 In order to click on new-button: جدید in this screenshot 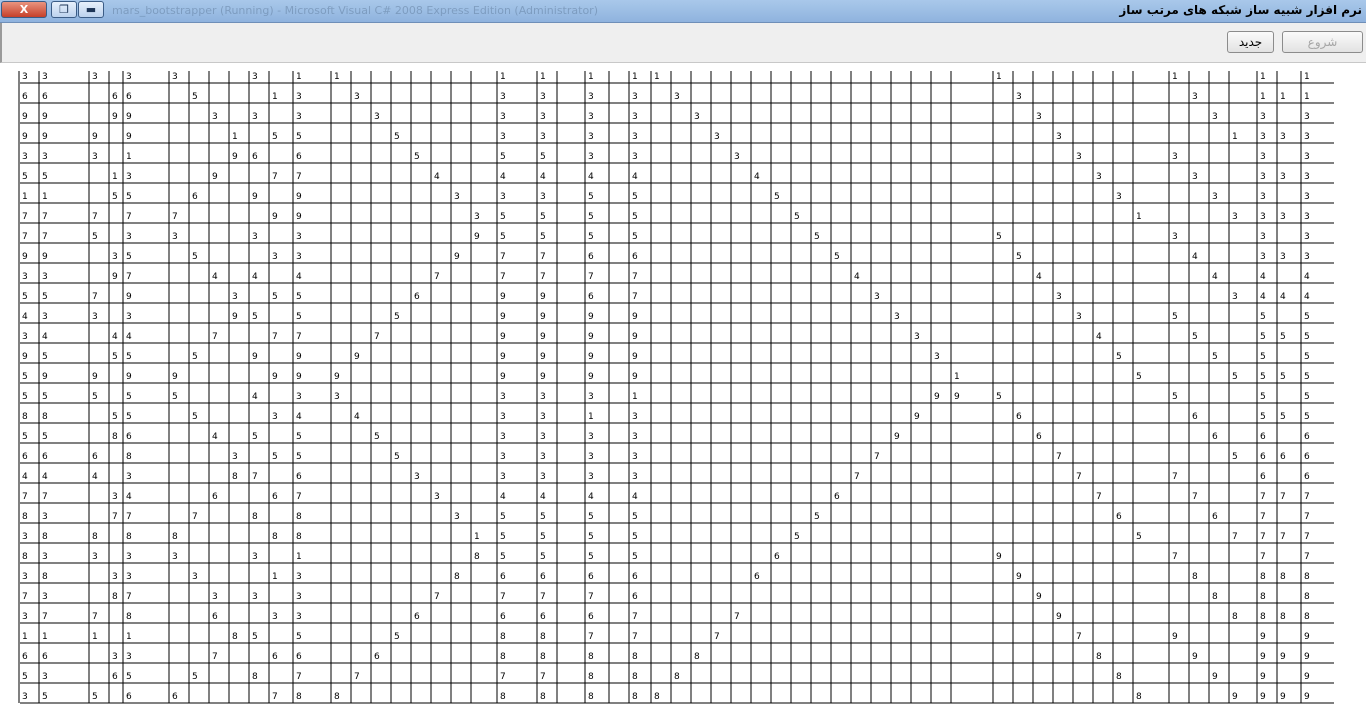, I will do `click(1250, 42)`.